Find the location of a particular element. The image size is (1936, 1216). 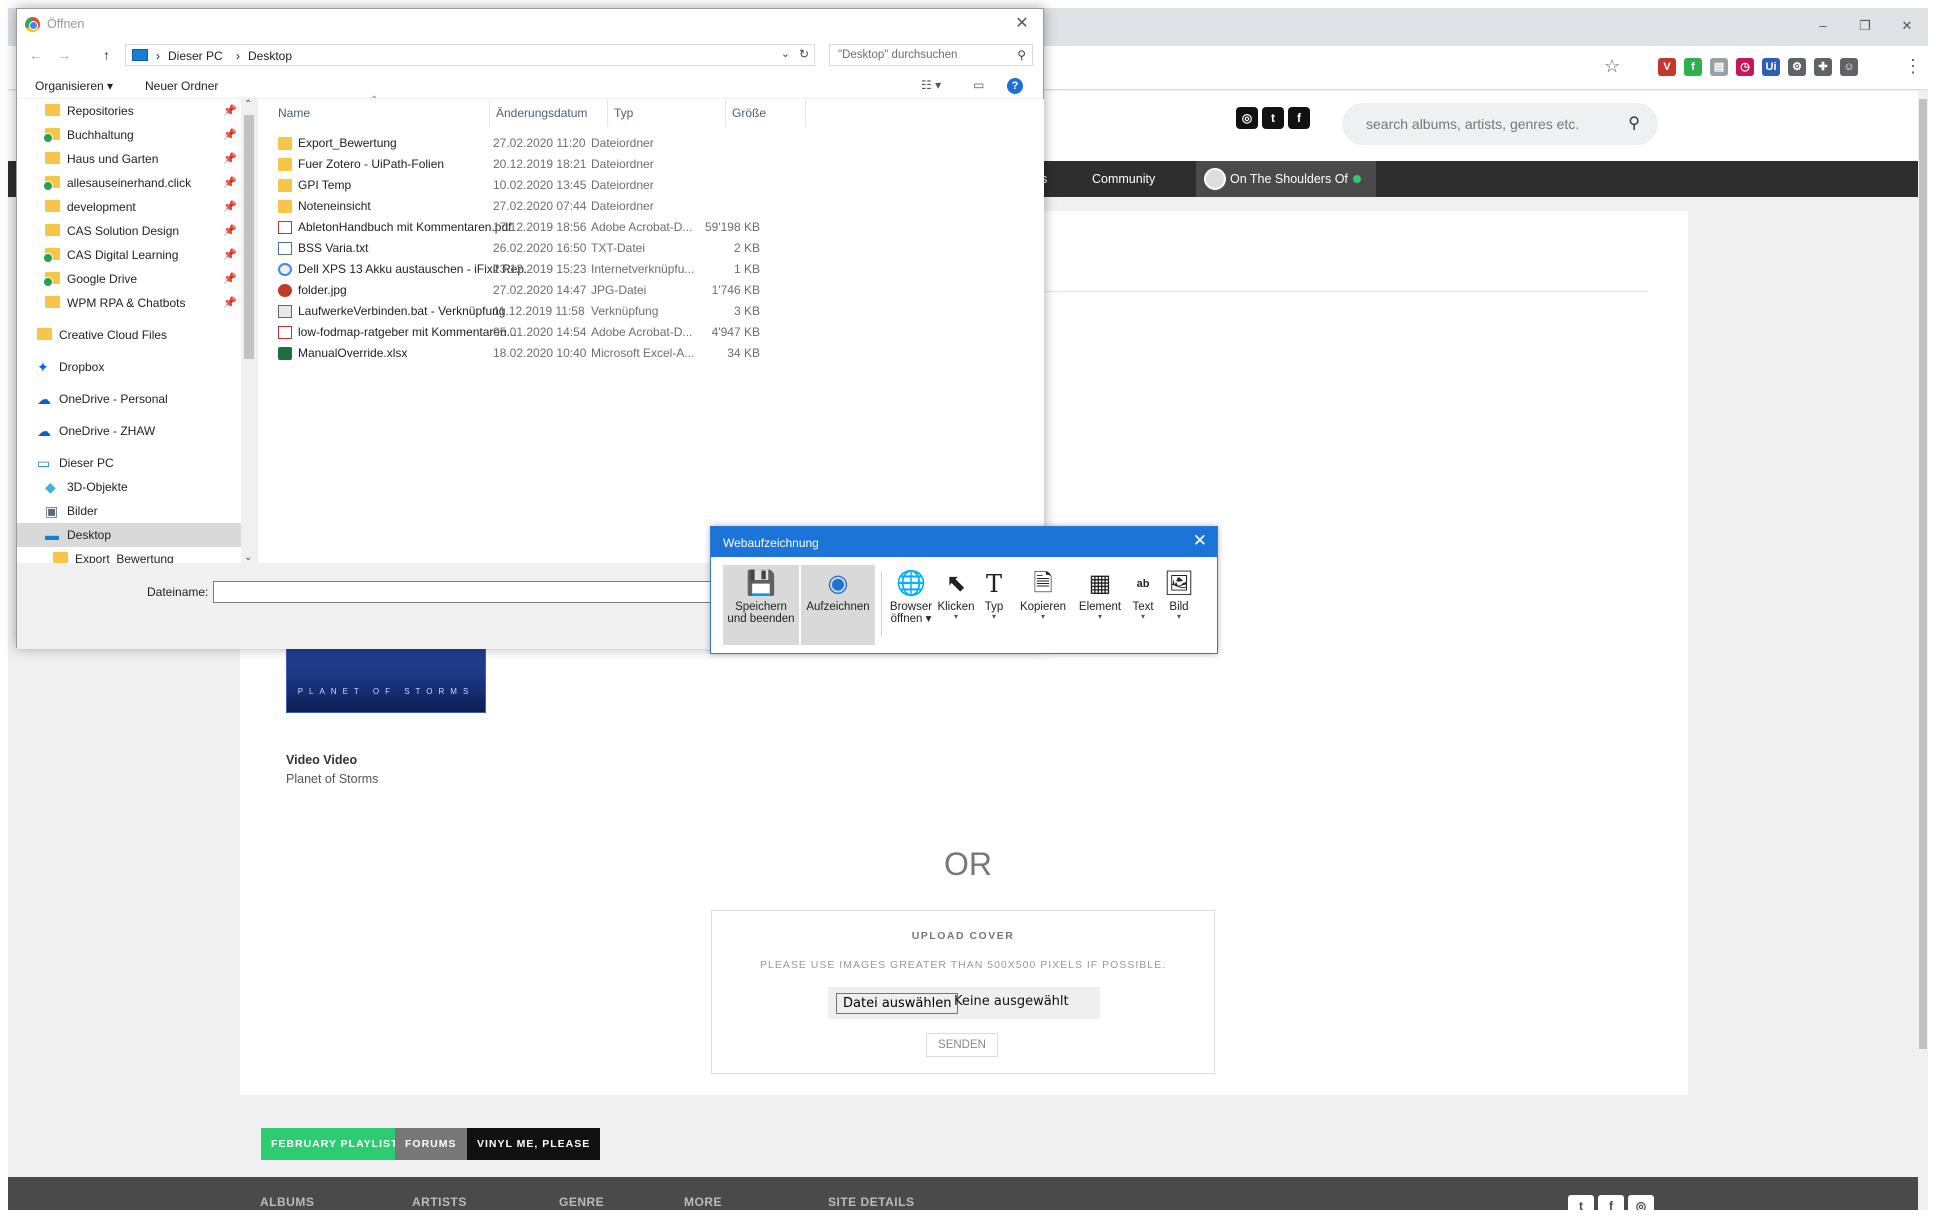

february-playlist-button: FEBRUARY PLAYLIST is located at coordinates (335, 1144).